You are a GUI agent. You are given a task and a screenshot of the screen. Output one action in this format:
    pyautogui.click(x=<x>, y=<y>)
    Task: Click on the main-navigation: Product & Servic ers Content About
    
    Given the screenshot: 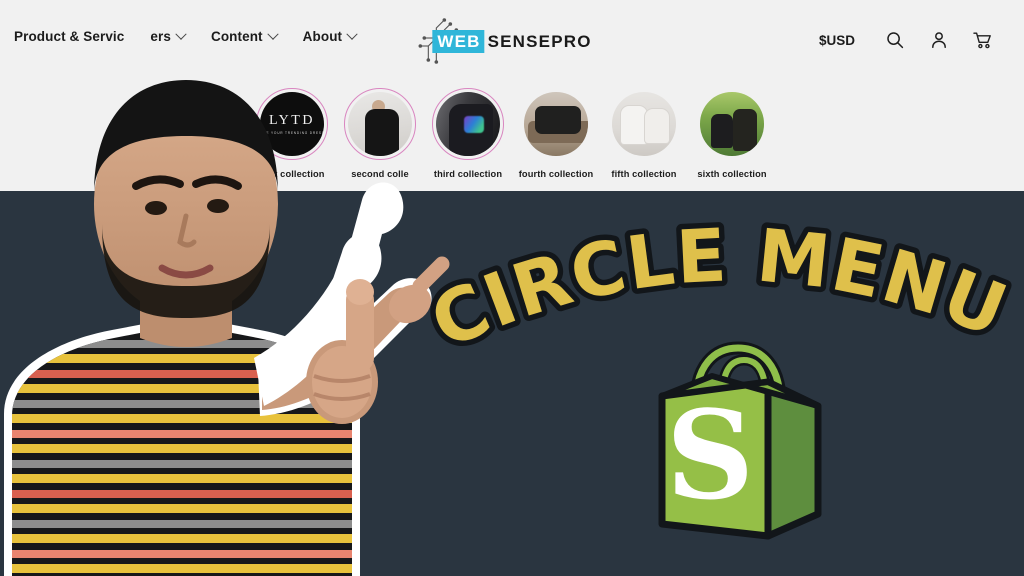 What is the action you would take?
    pyautogui.click(x=186, y=36)
    